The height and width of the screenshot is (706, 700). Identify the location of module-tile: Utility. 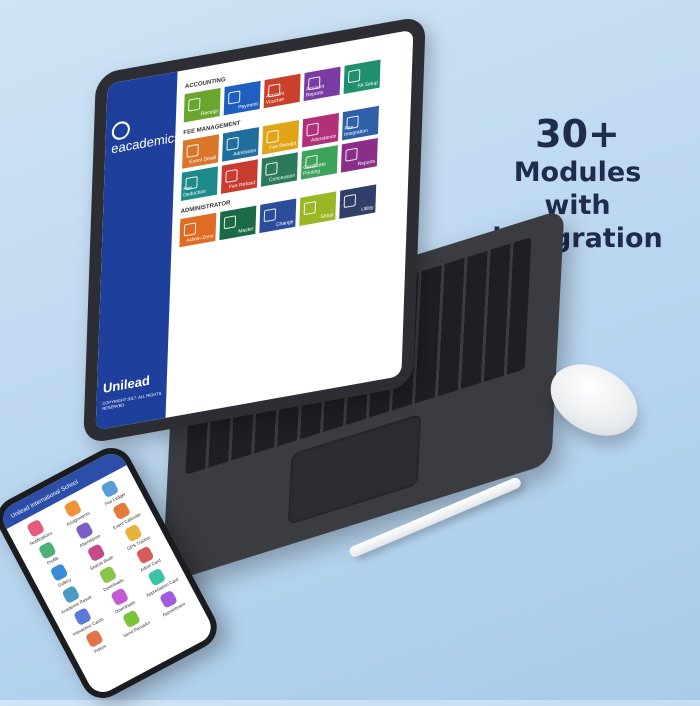
(358, 201).